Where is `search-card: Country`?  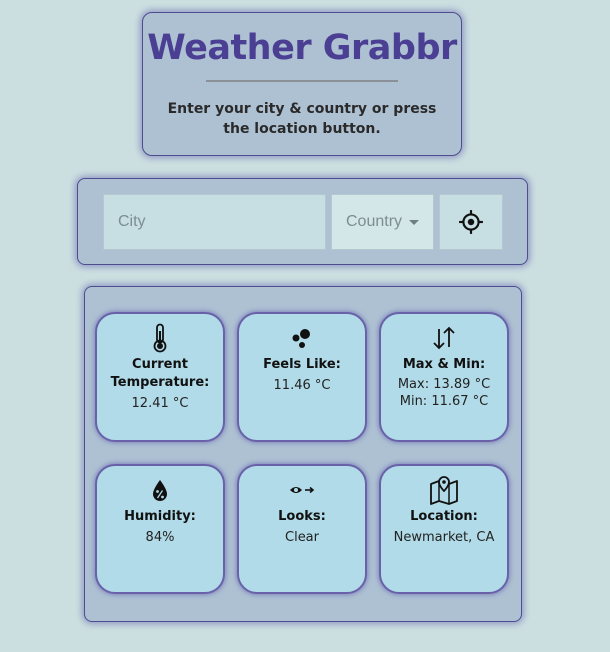 search-card: Country is located at coordinates (302, 221).